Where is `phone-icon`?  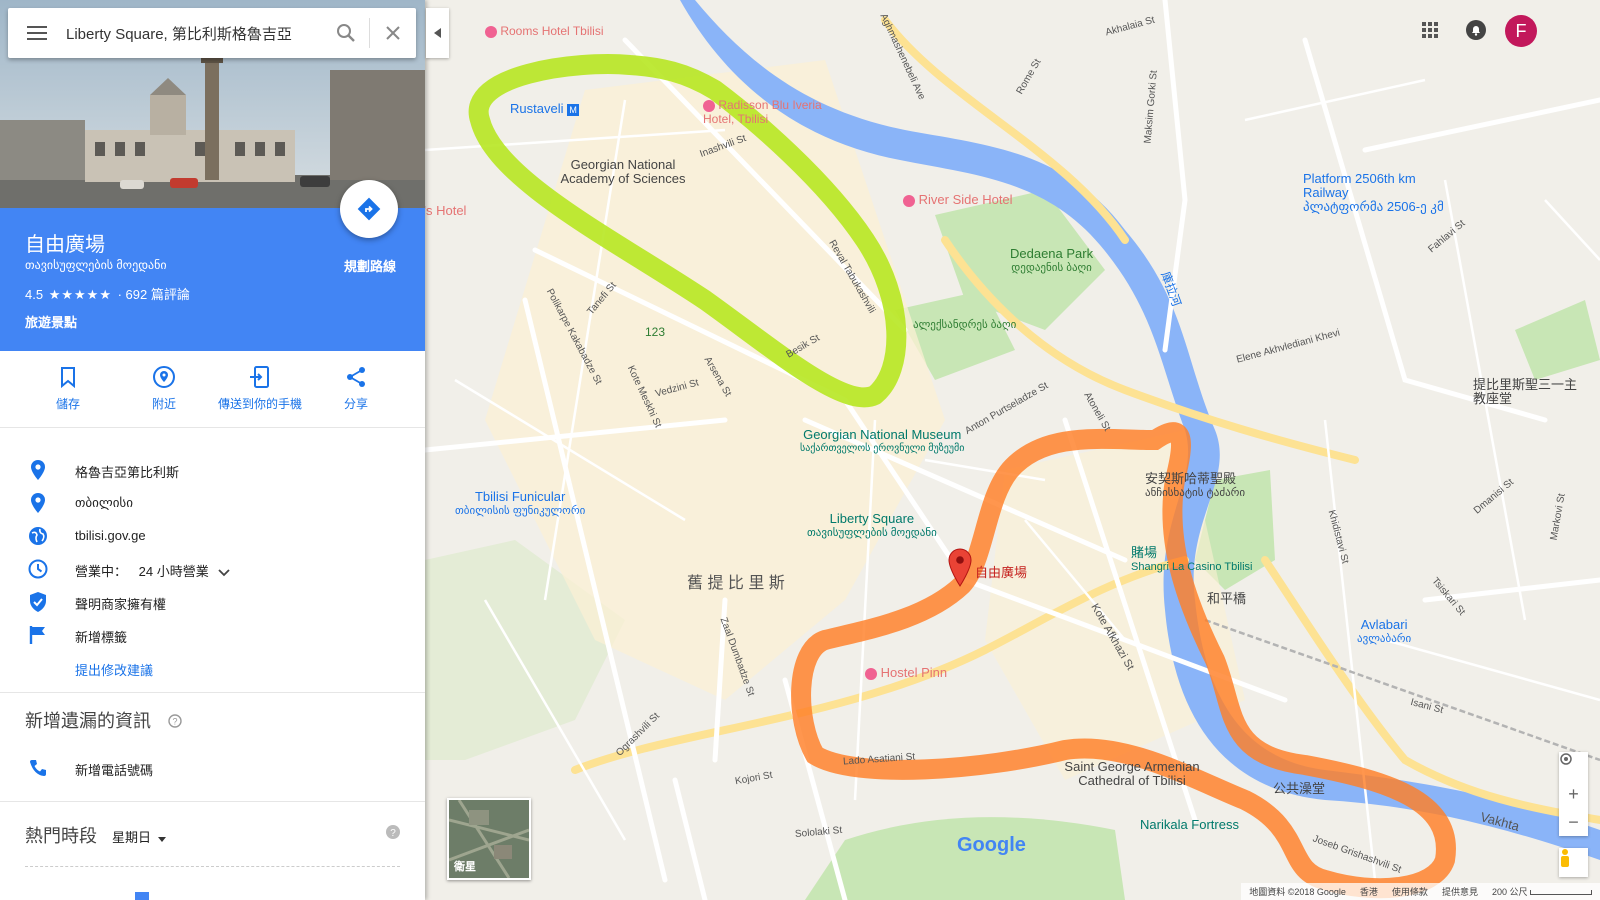 phone-icon is located at coordinates (38, 768).